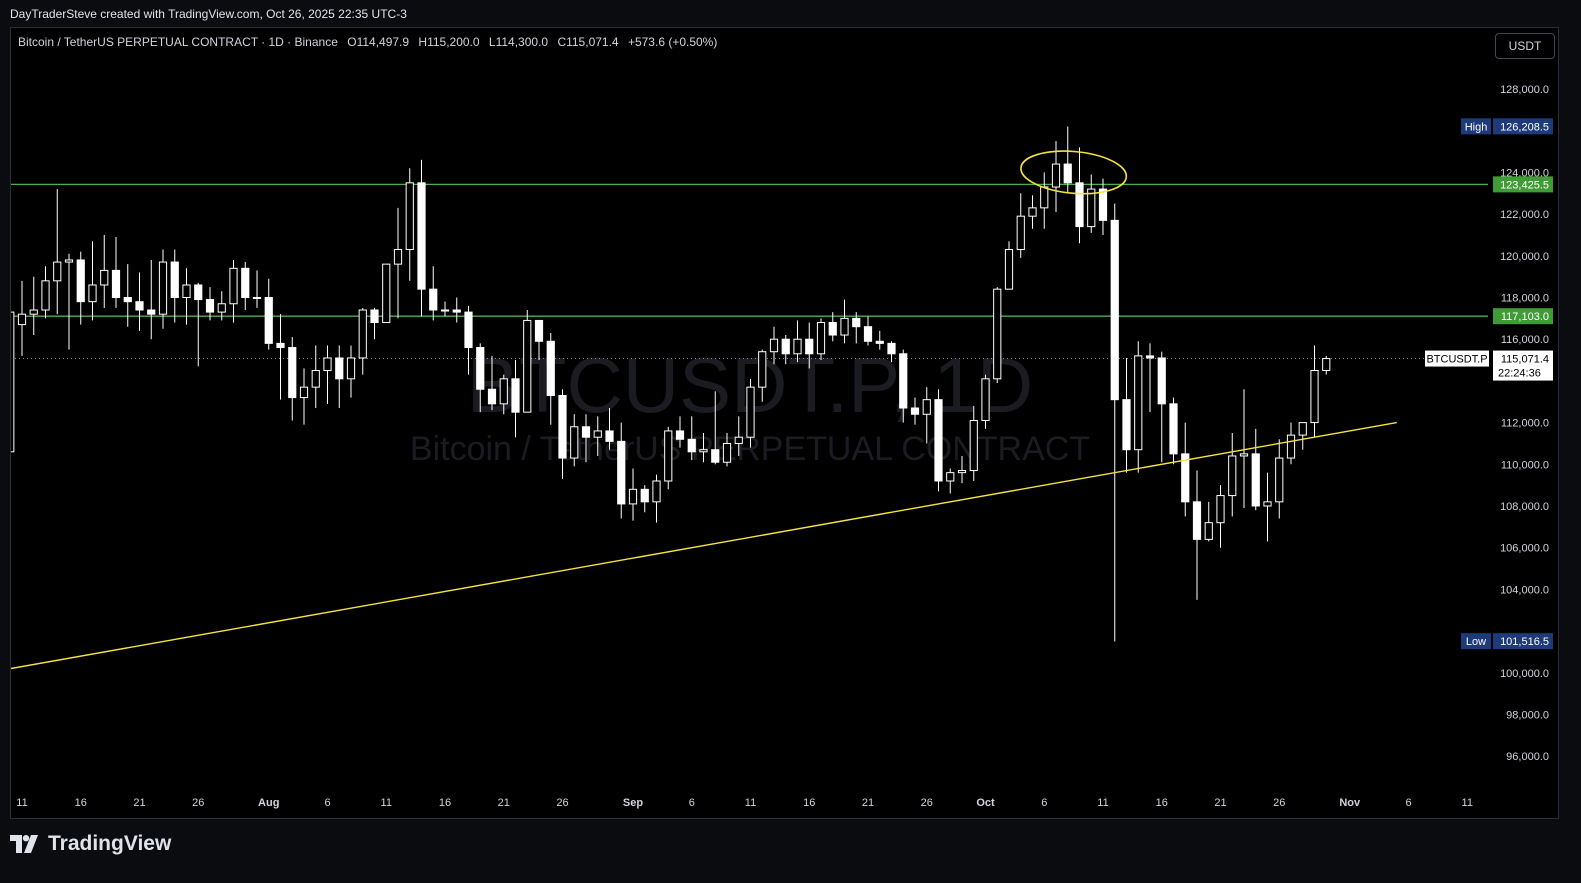 This screenshot has width=1581, height=883. Describe the element at coordinates (672, 42) in the screenshot. I see `legend-change: +573.6 (+0.50%)` at that location.